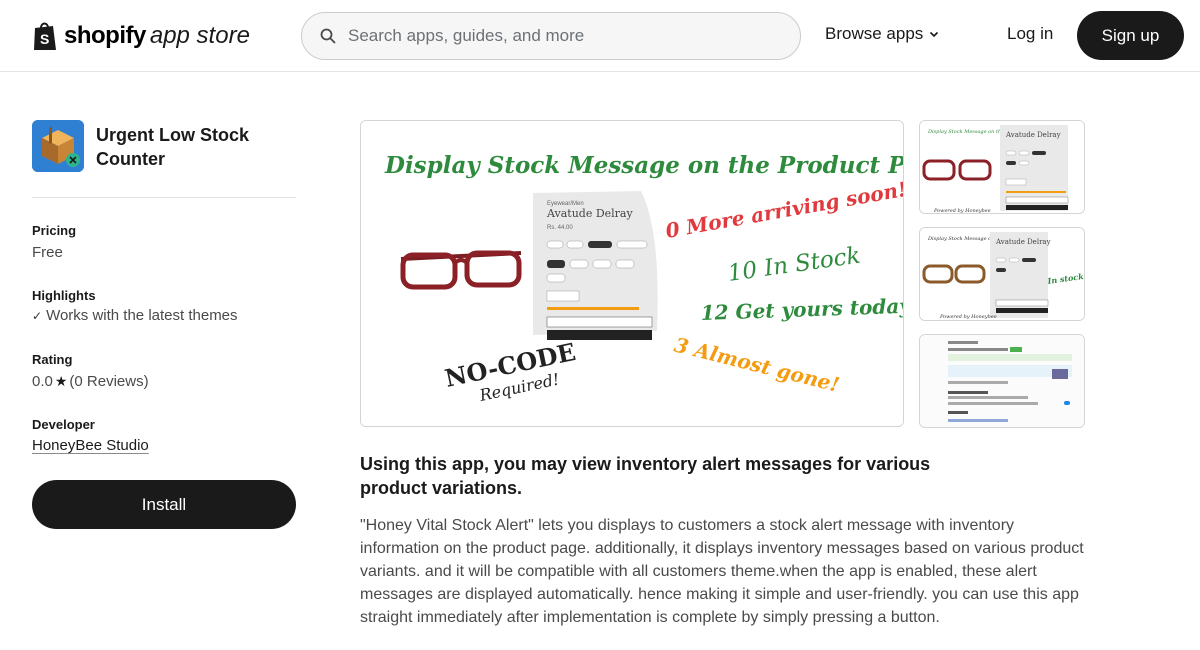 This screenshot has height=650, width=1200. I want to click on search-bar, so click(551, 36).